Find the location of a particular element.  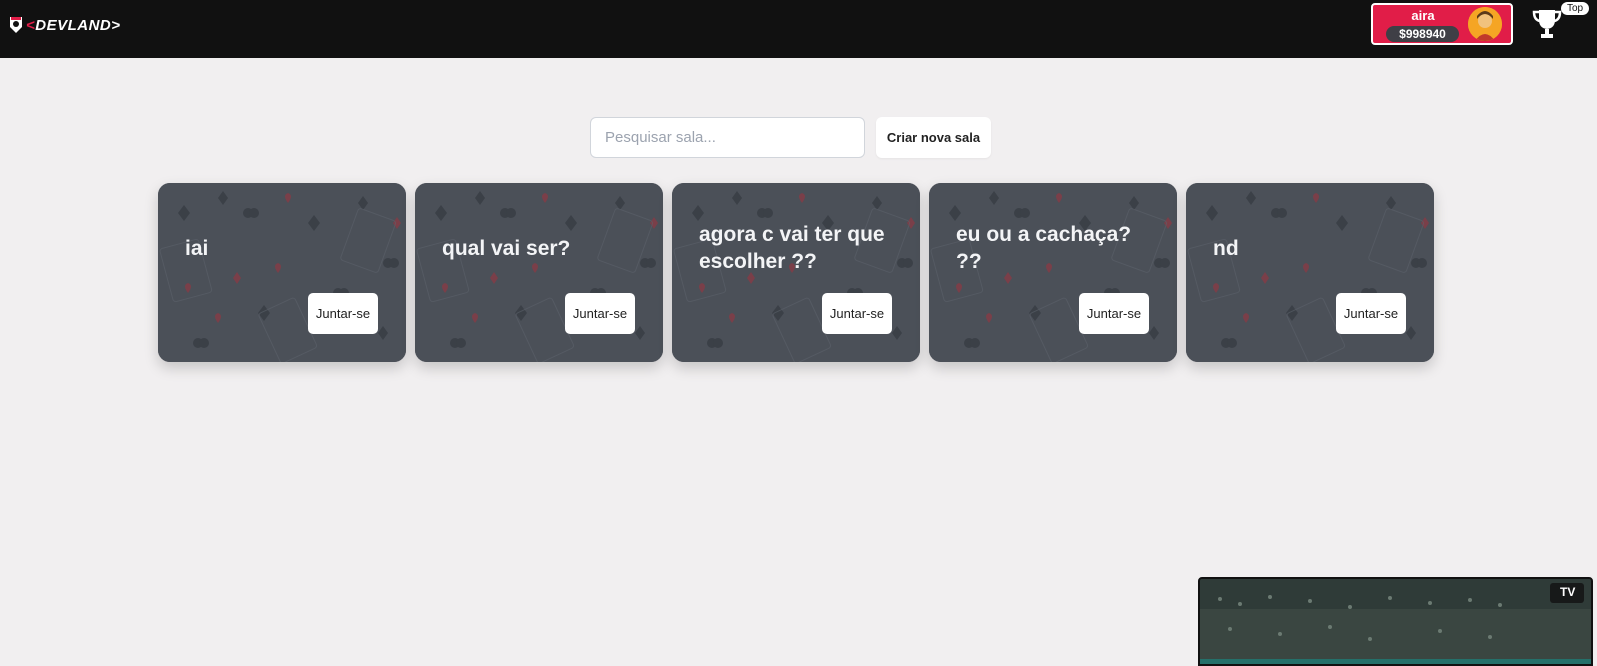

video-player: TV is located at coordinates (1395, 621).